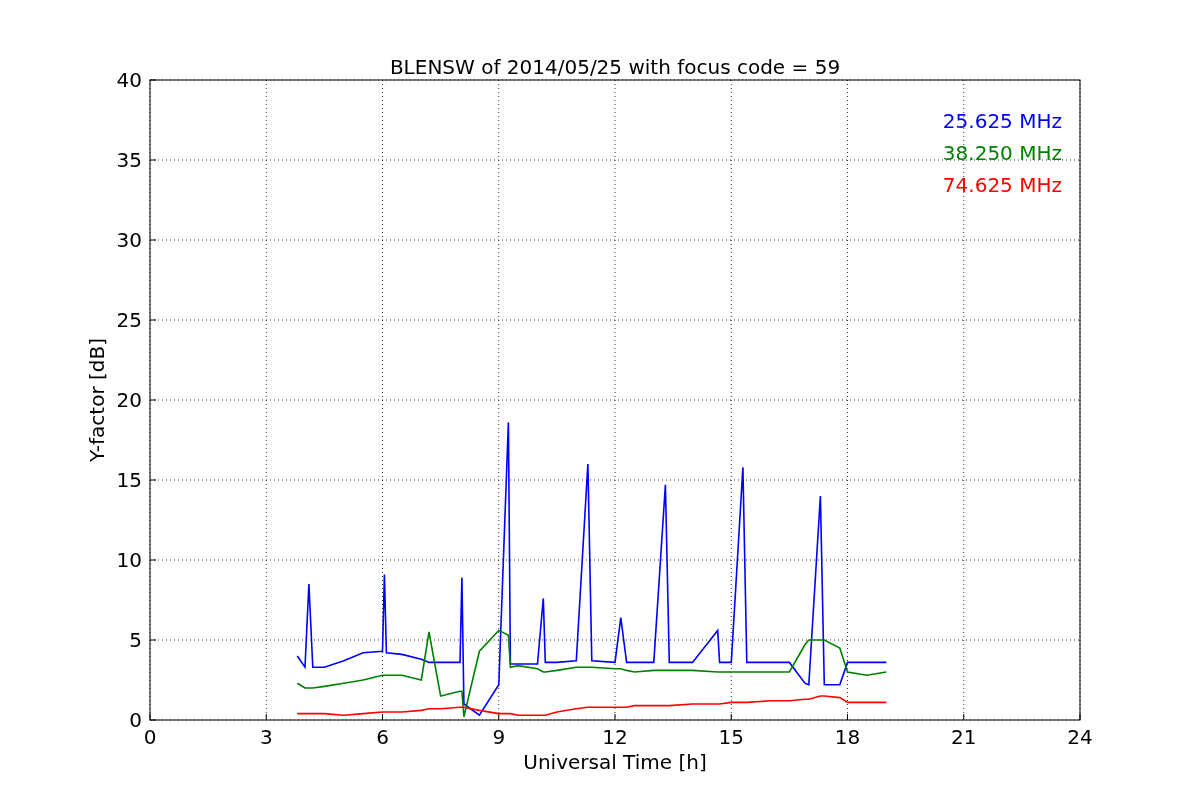  I want to click on x-tick-label: 24, so click(1080, 737).